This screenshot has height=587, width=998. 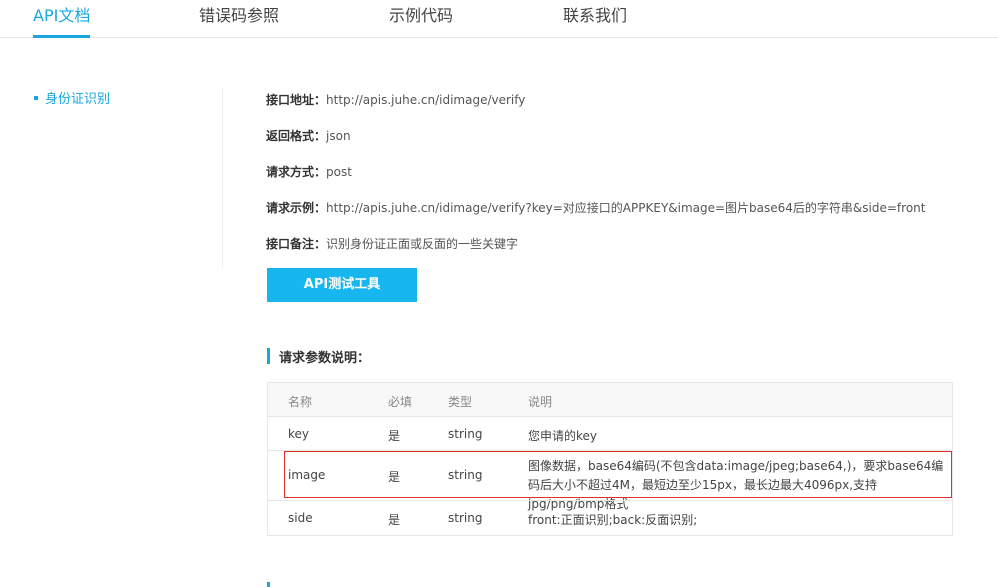 What do you see at coordinates (426, 100) in the screenshot?
I see `info-address-value: http://apis.juhe.cn/idimage/verify` at bounding box center [426, 100].